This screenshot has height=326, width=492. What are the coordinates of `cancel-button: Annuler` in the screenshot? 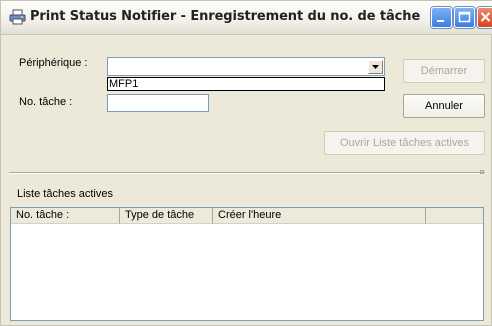 It's located at (444, 106).